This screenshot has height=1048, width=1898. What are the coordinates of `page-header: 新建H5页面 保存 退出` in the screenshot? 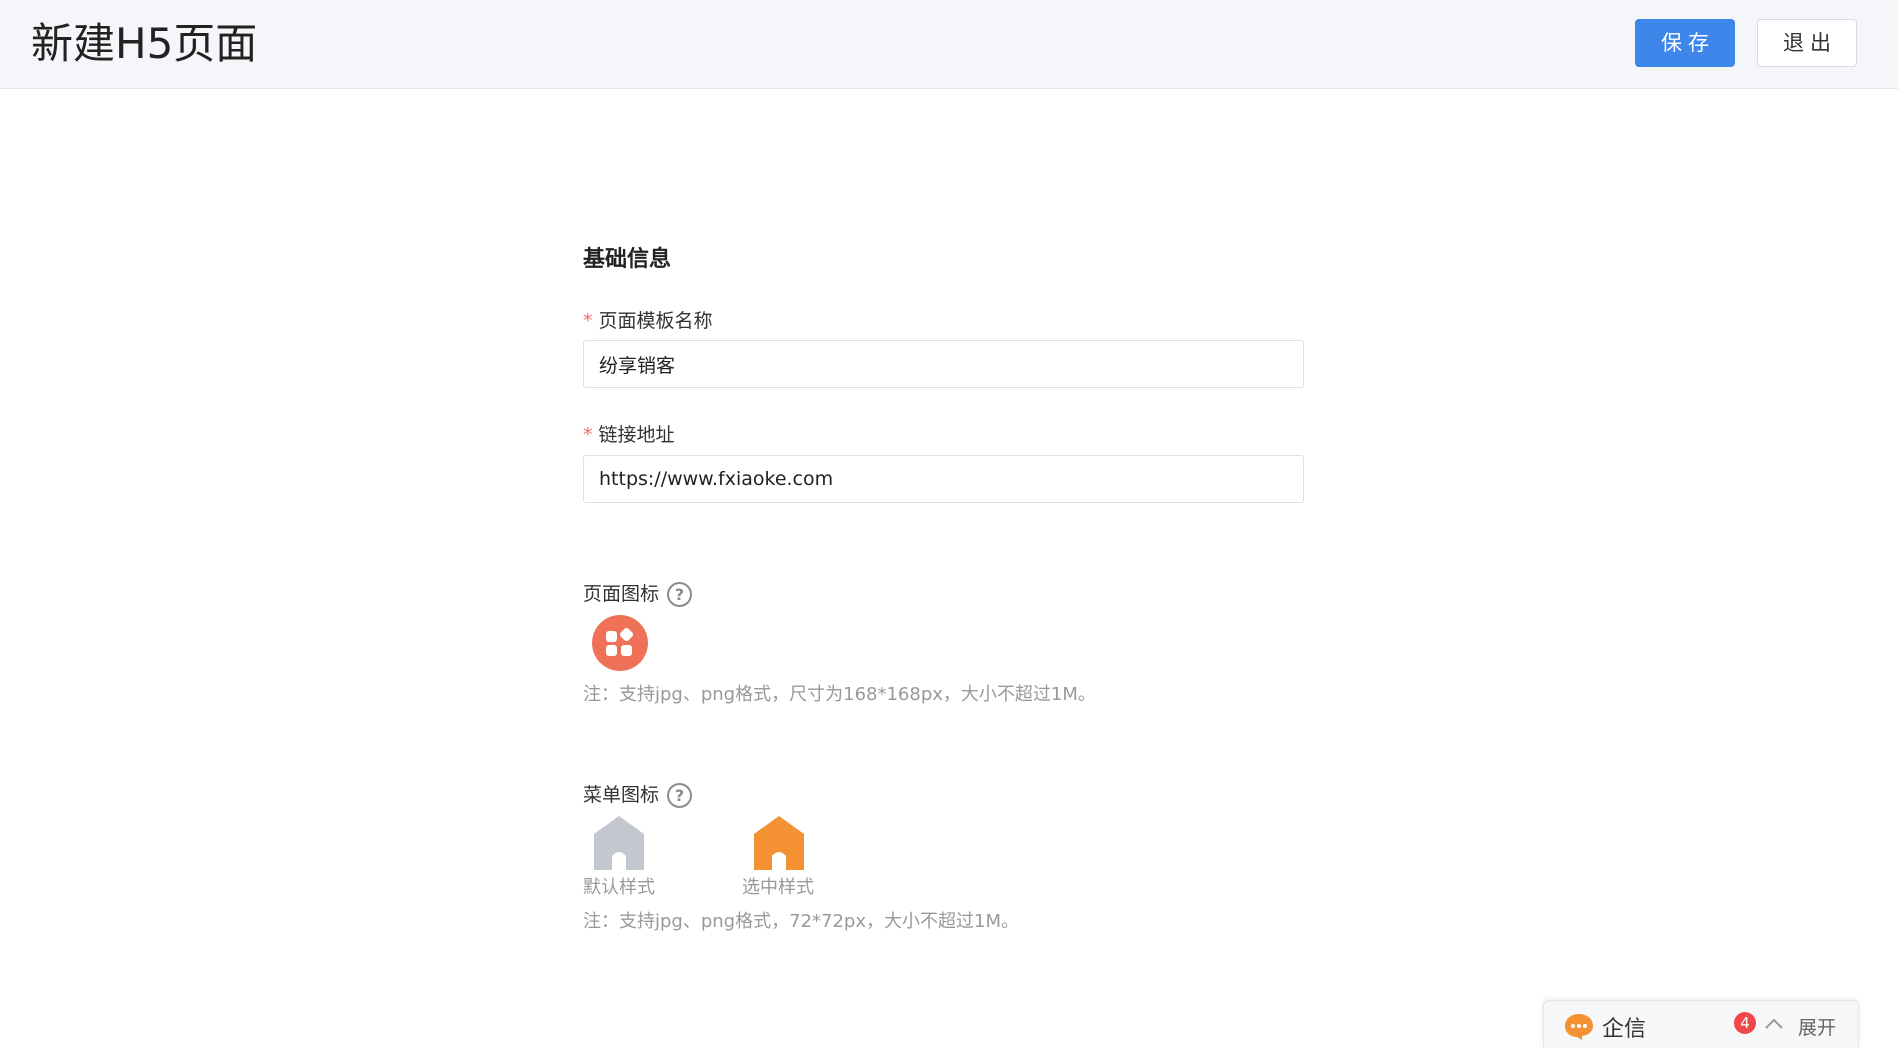 It's located at (949, 44).